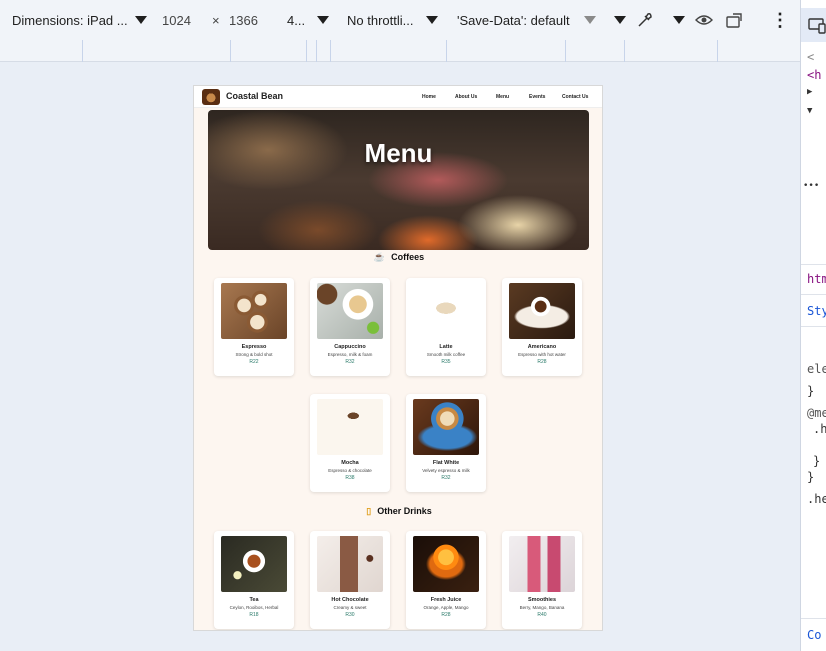 The width and height of the screenshot is (826, 651). Describe the element at coordinates (254, 311) in the screenshot. I see `espresso-image` at that location.